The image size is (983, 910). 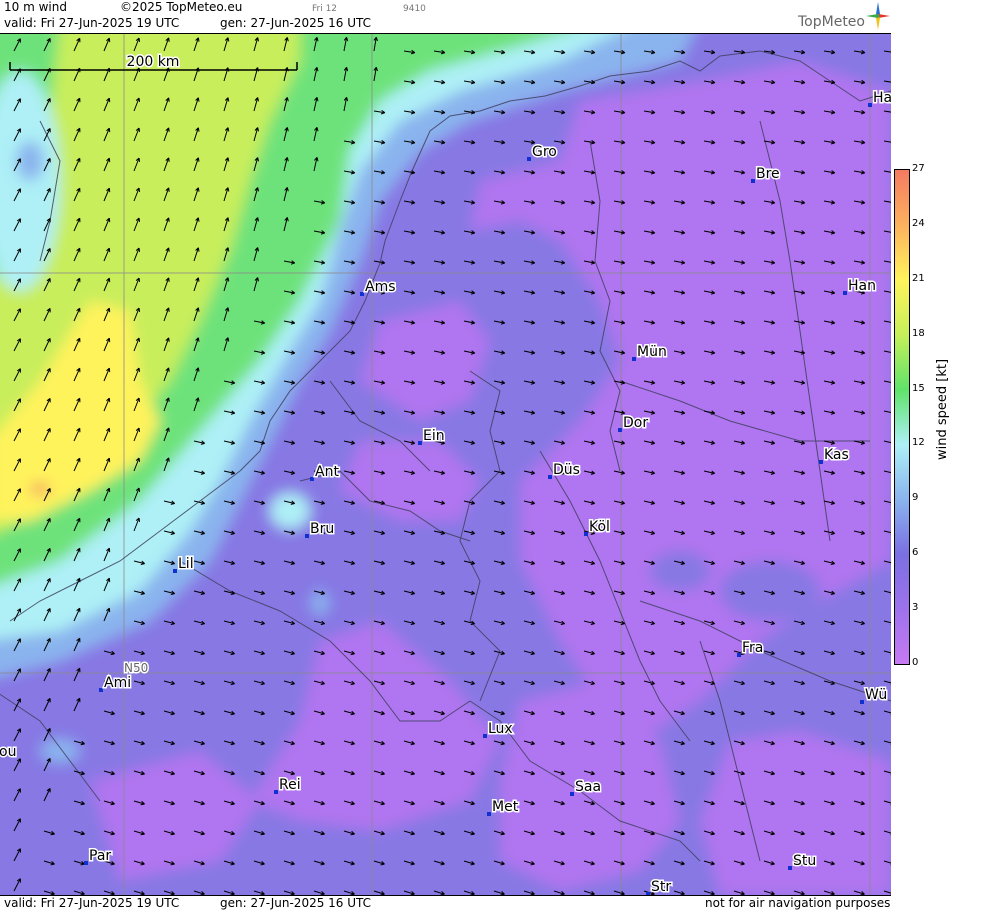 I want to click on city-label: ou, so click(x=8, y=752).